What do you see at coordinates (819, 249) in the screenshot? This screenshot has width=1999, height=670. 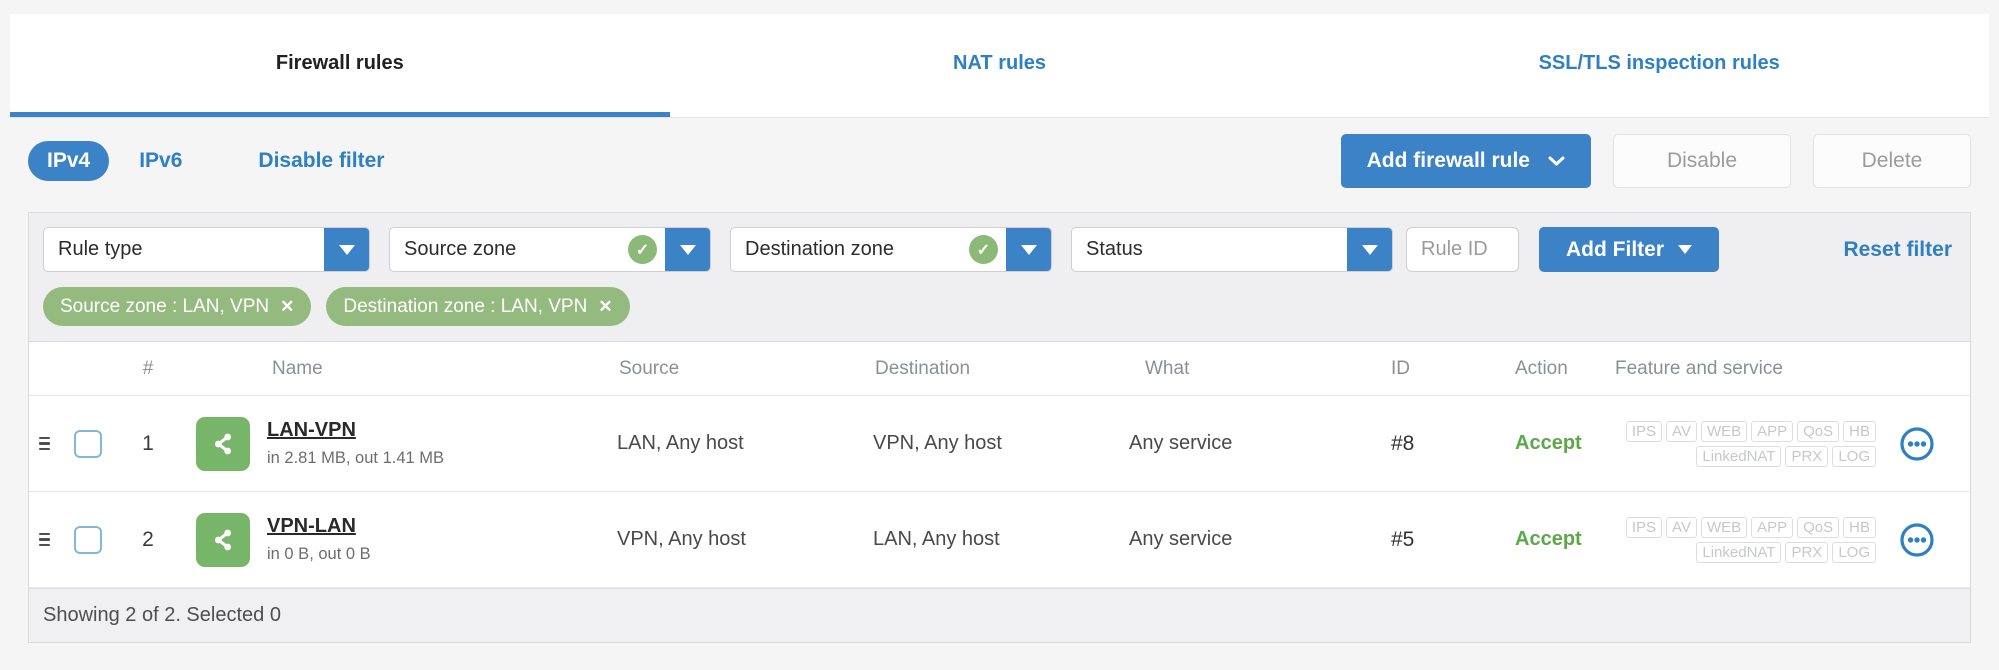 I see `destination-zone-label: Destination zone` at bounding box center [819, 249].